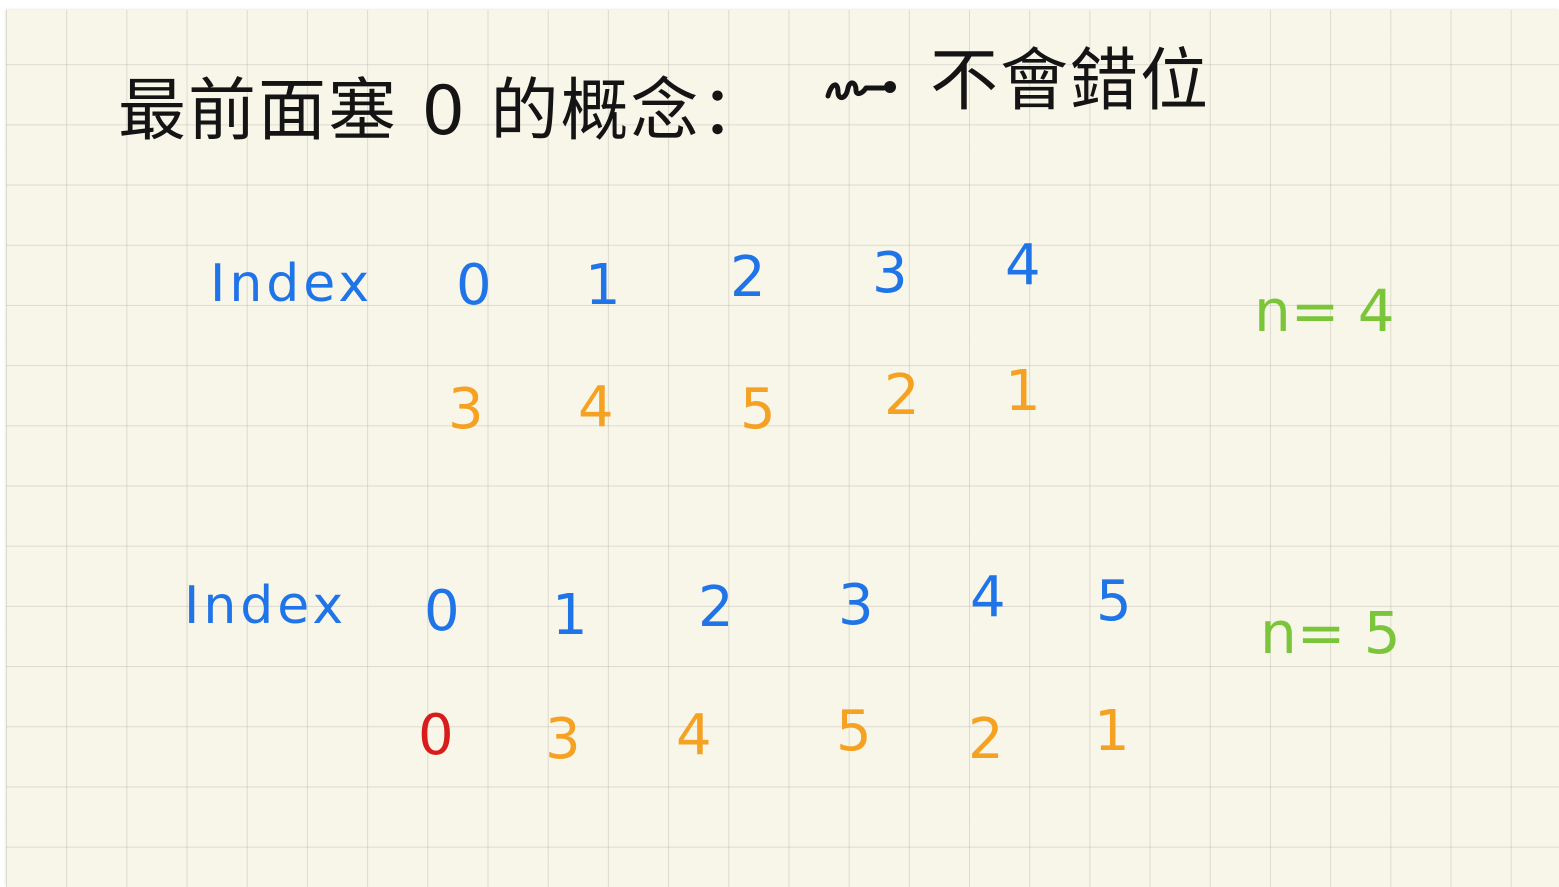 The image size is (1559, 887). What do you see at coordinates (1324, 311) in the screenshot?
I see `n-label: n= 4` at bounding box center [1324, 311].